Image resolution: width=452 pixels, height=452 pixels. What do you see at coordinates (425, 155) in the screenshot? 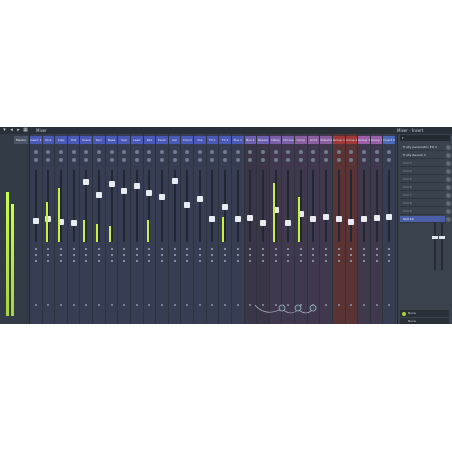
I see `fx-slot: Fruity Reverb 2` at bounding box center [425, 155].